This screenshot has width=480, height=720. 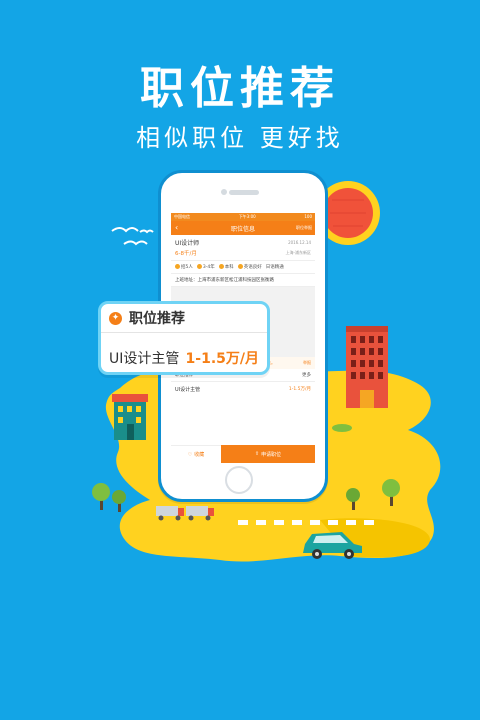 I want to click on tag-item: 本科, so click(x=226, y=267).